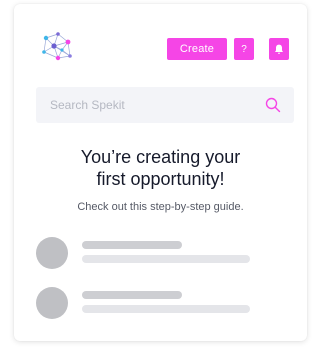 This screenshot has width=320, height=347. What do you see at coordinates (160, 207) in the screenshot?
I see `guide-subtitle: Check out this step-by-step guide.` at bounding box center [160, 207].